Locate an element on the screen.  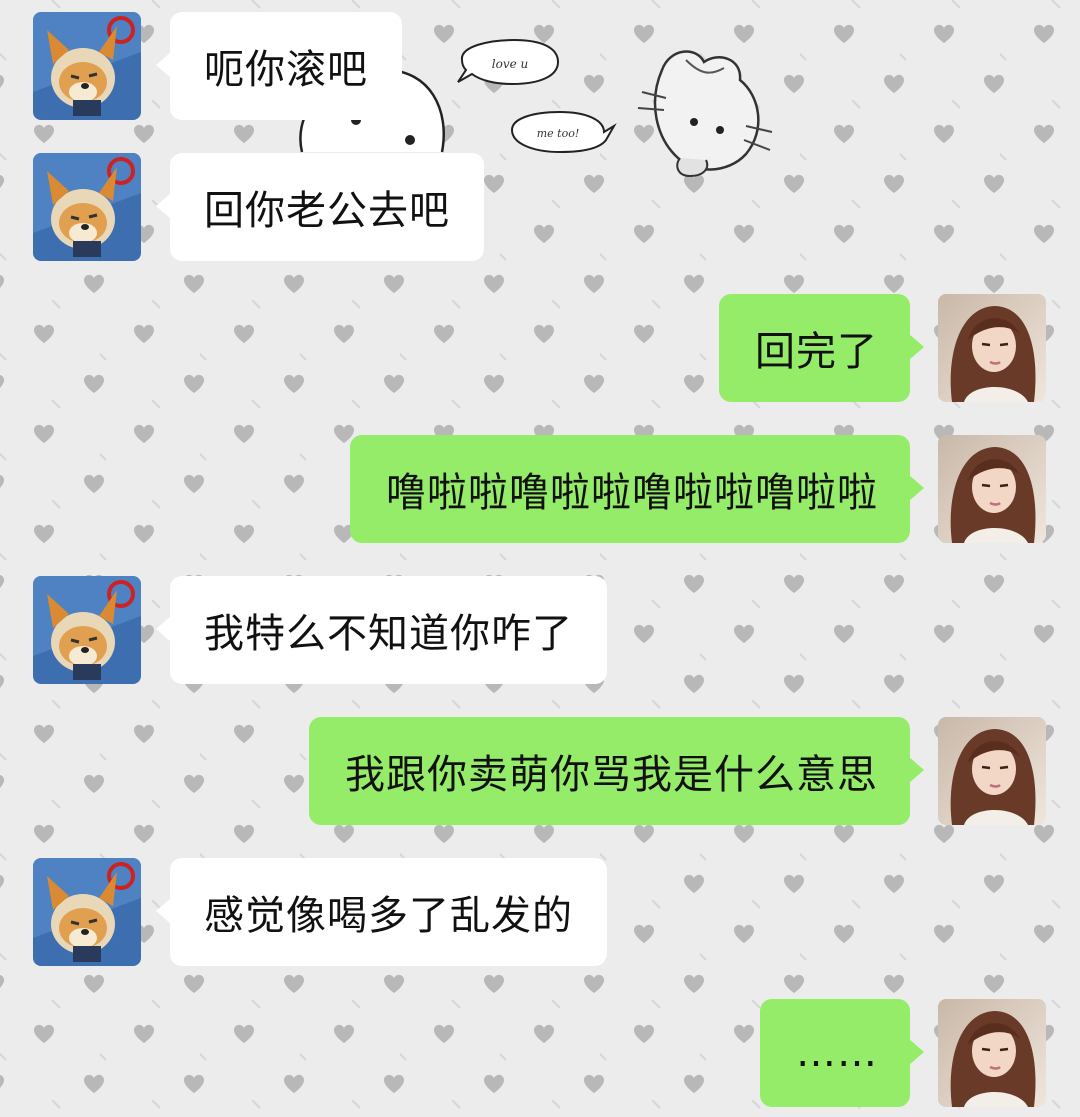
message-bubble-outgoing: 回完了 is located at coordinates (814, 348).